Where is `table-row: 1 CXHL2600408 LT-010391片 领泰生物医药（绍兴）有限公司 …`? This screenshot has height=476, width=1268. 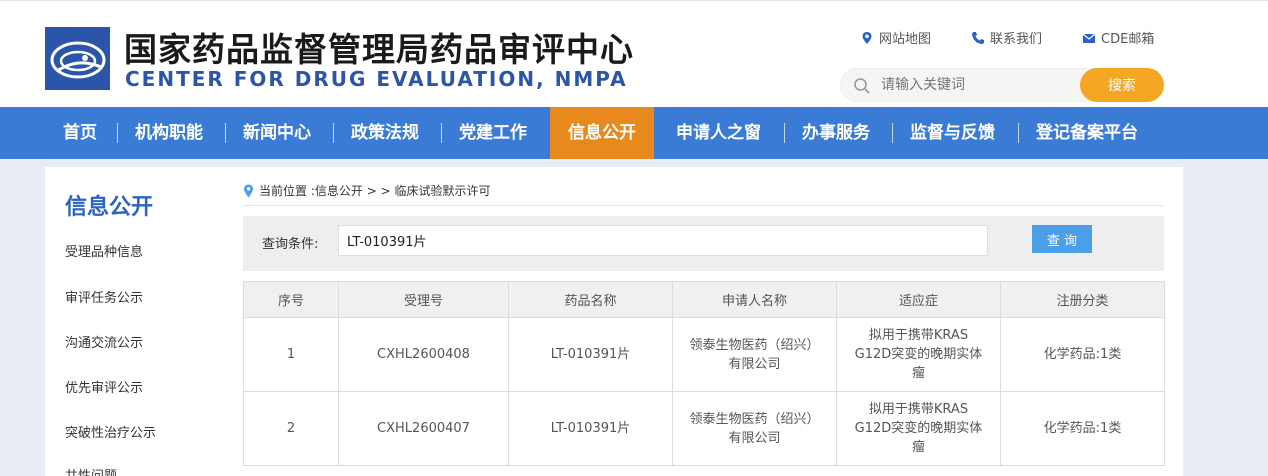
table-row: 1 CXHL2600408 LT-010391片 领泰生物医药（绍兴）有限公司 … is located at coordinates (704, 354).